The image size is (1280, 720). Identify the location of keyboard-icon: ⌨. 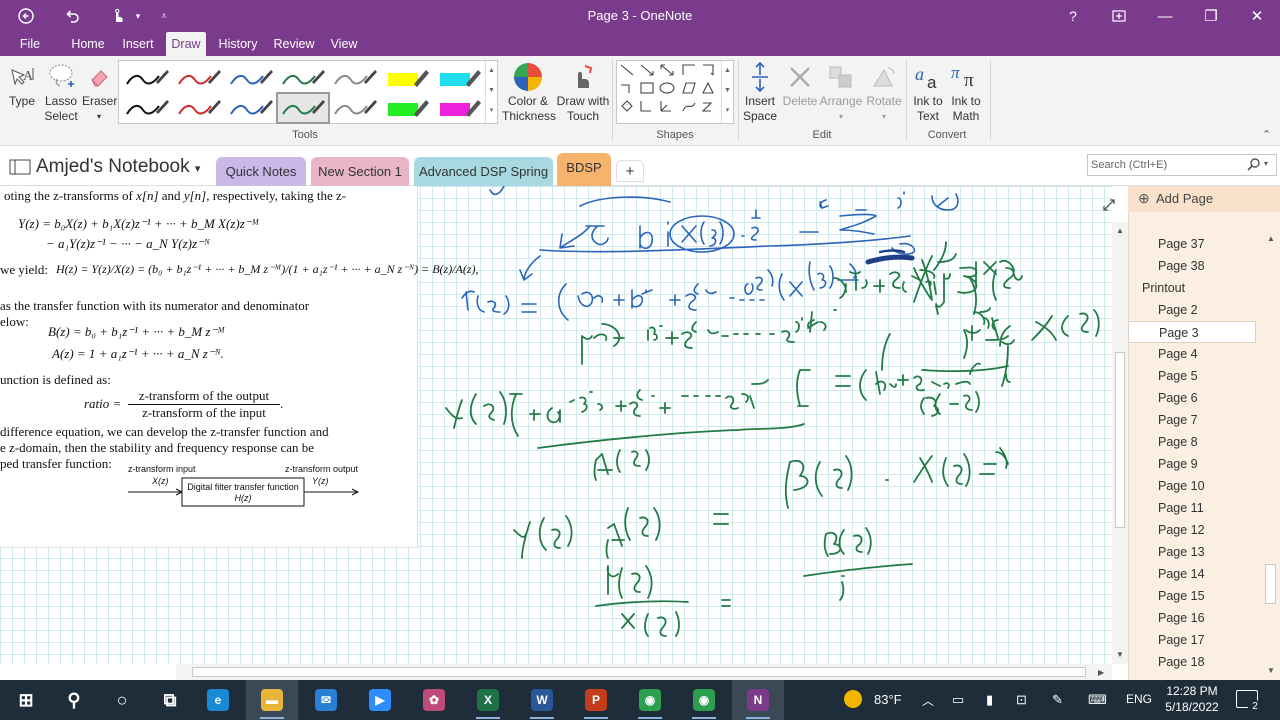
(1097, 700).